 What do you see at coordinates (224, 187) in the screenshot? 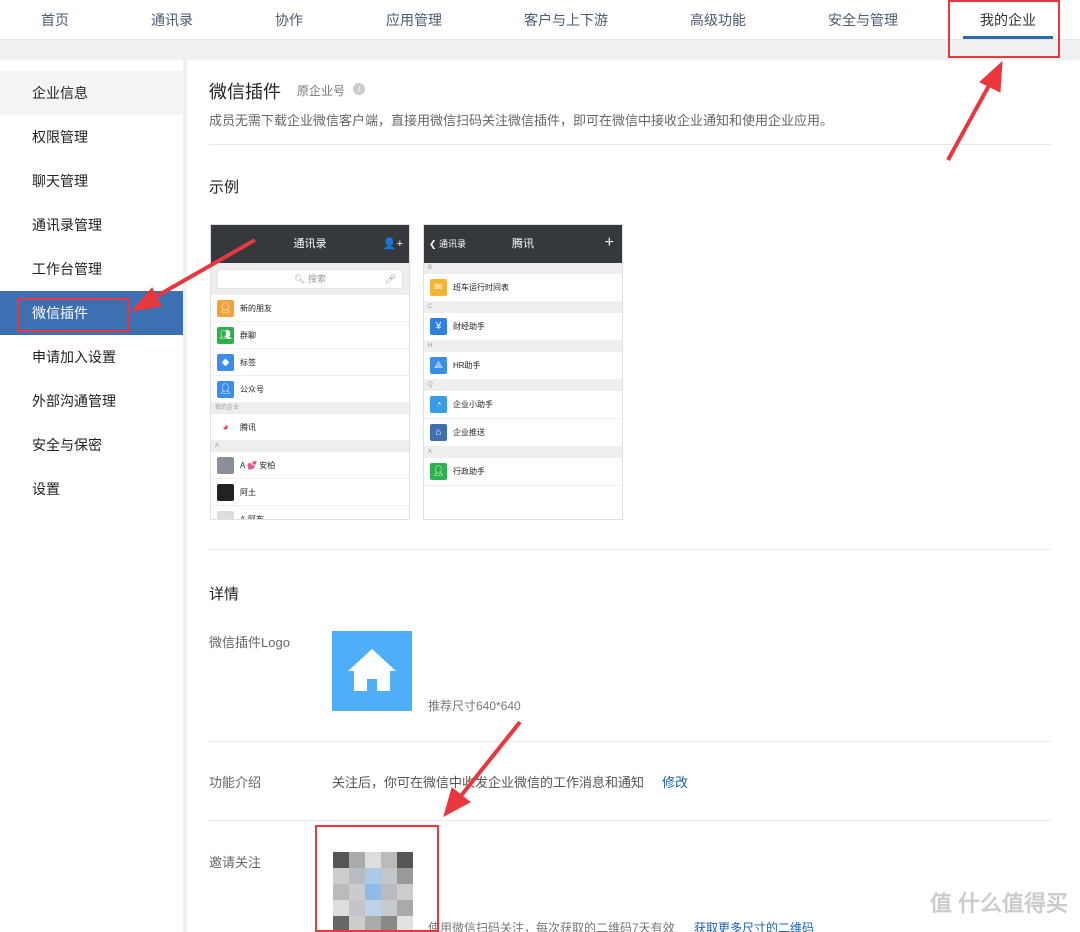
I see `example-title: 示例` at bounding box center [224, 187].